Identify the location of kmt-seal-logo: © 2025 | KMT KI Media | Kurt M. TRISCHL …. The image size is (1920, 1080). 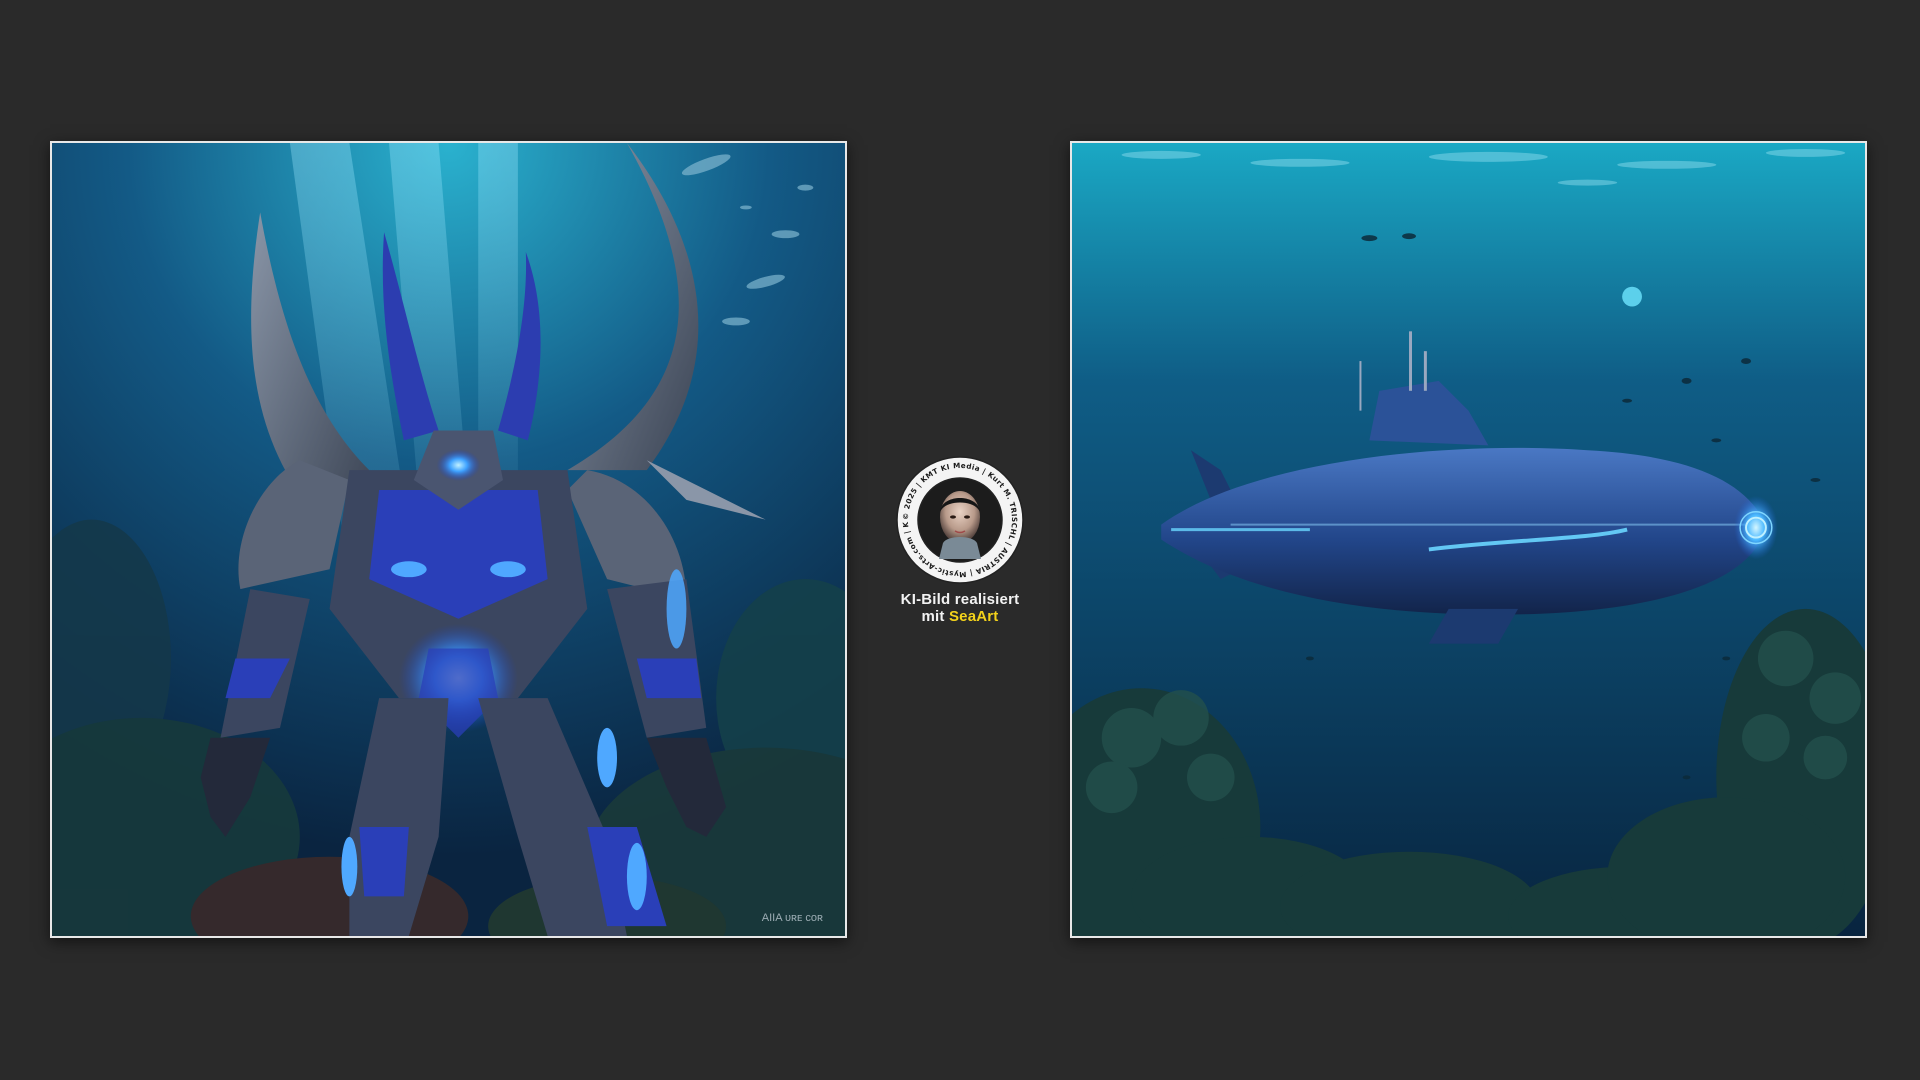
(959, 519).